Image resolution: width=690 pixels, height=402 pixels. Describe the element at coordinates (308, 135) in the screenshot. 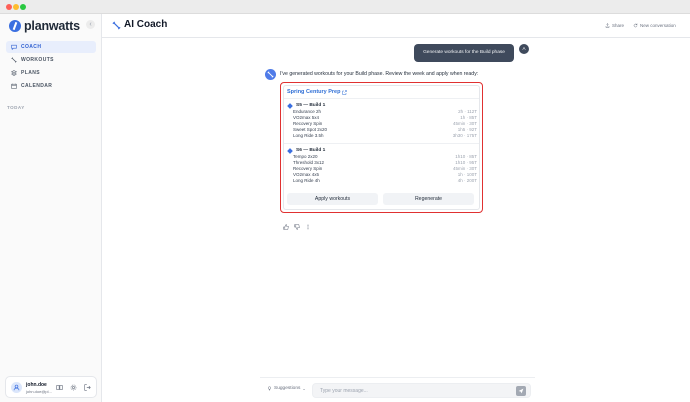

I see `workout-name: Long Ride 3.5h` at that location.